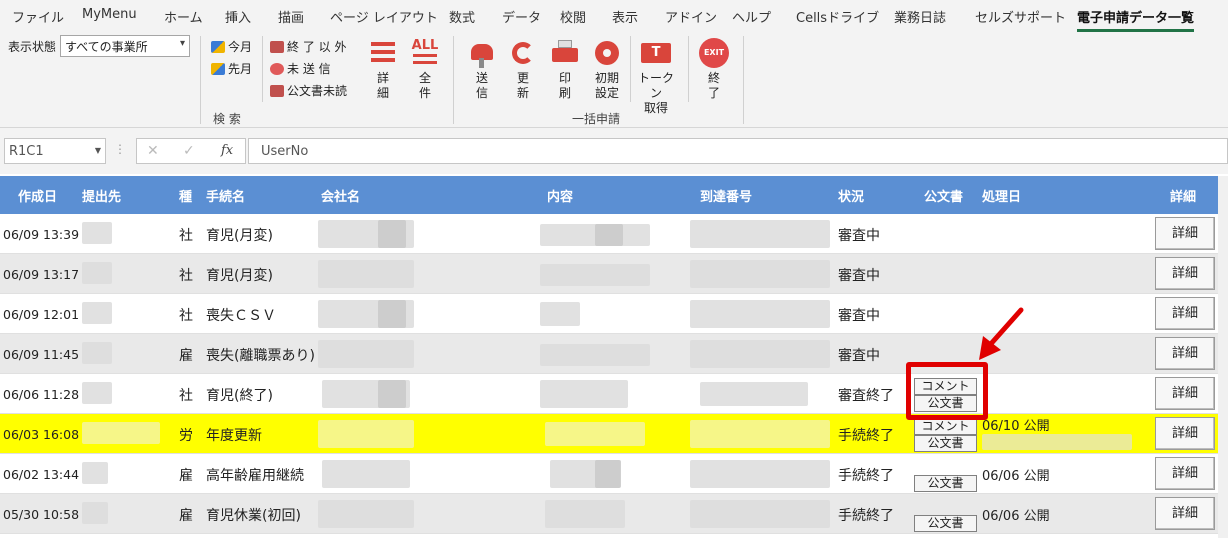 The height and width of the screenshot is (538, 1228). I want to click on tab-review: 校閲, so click(573, 16).